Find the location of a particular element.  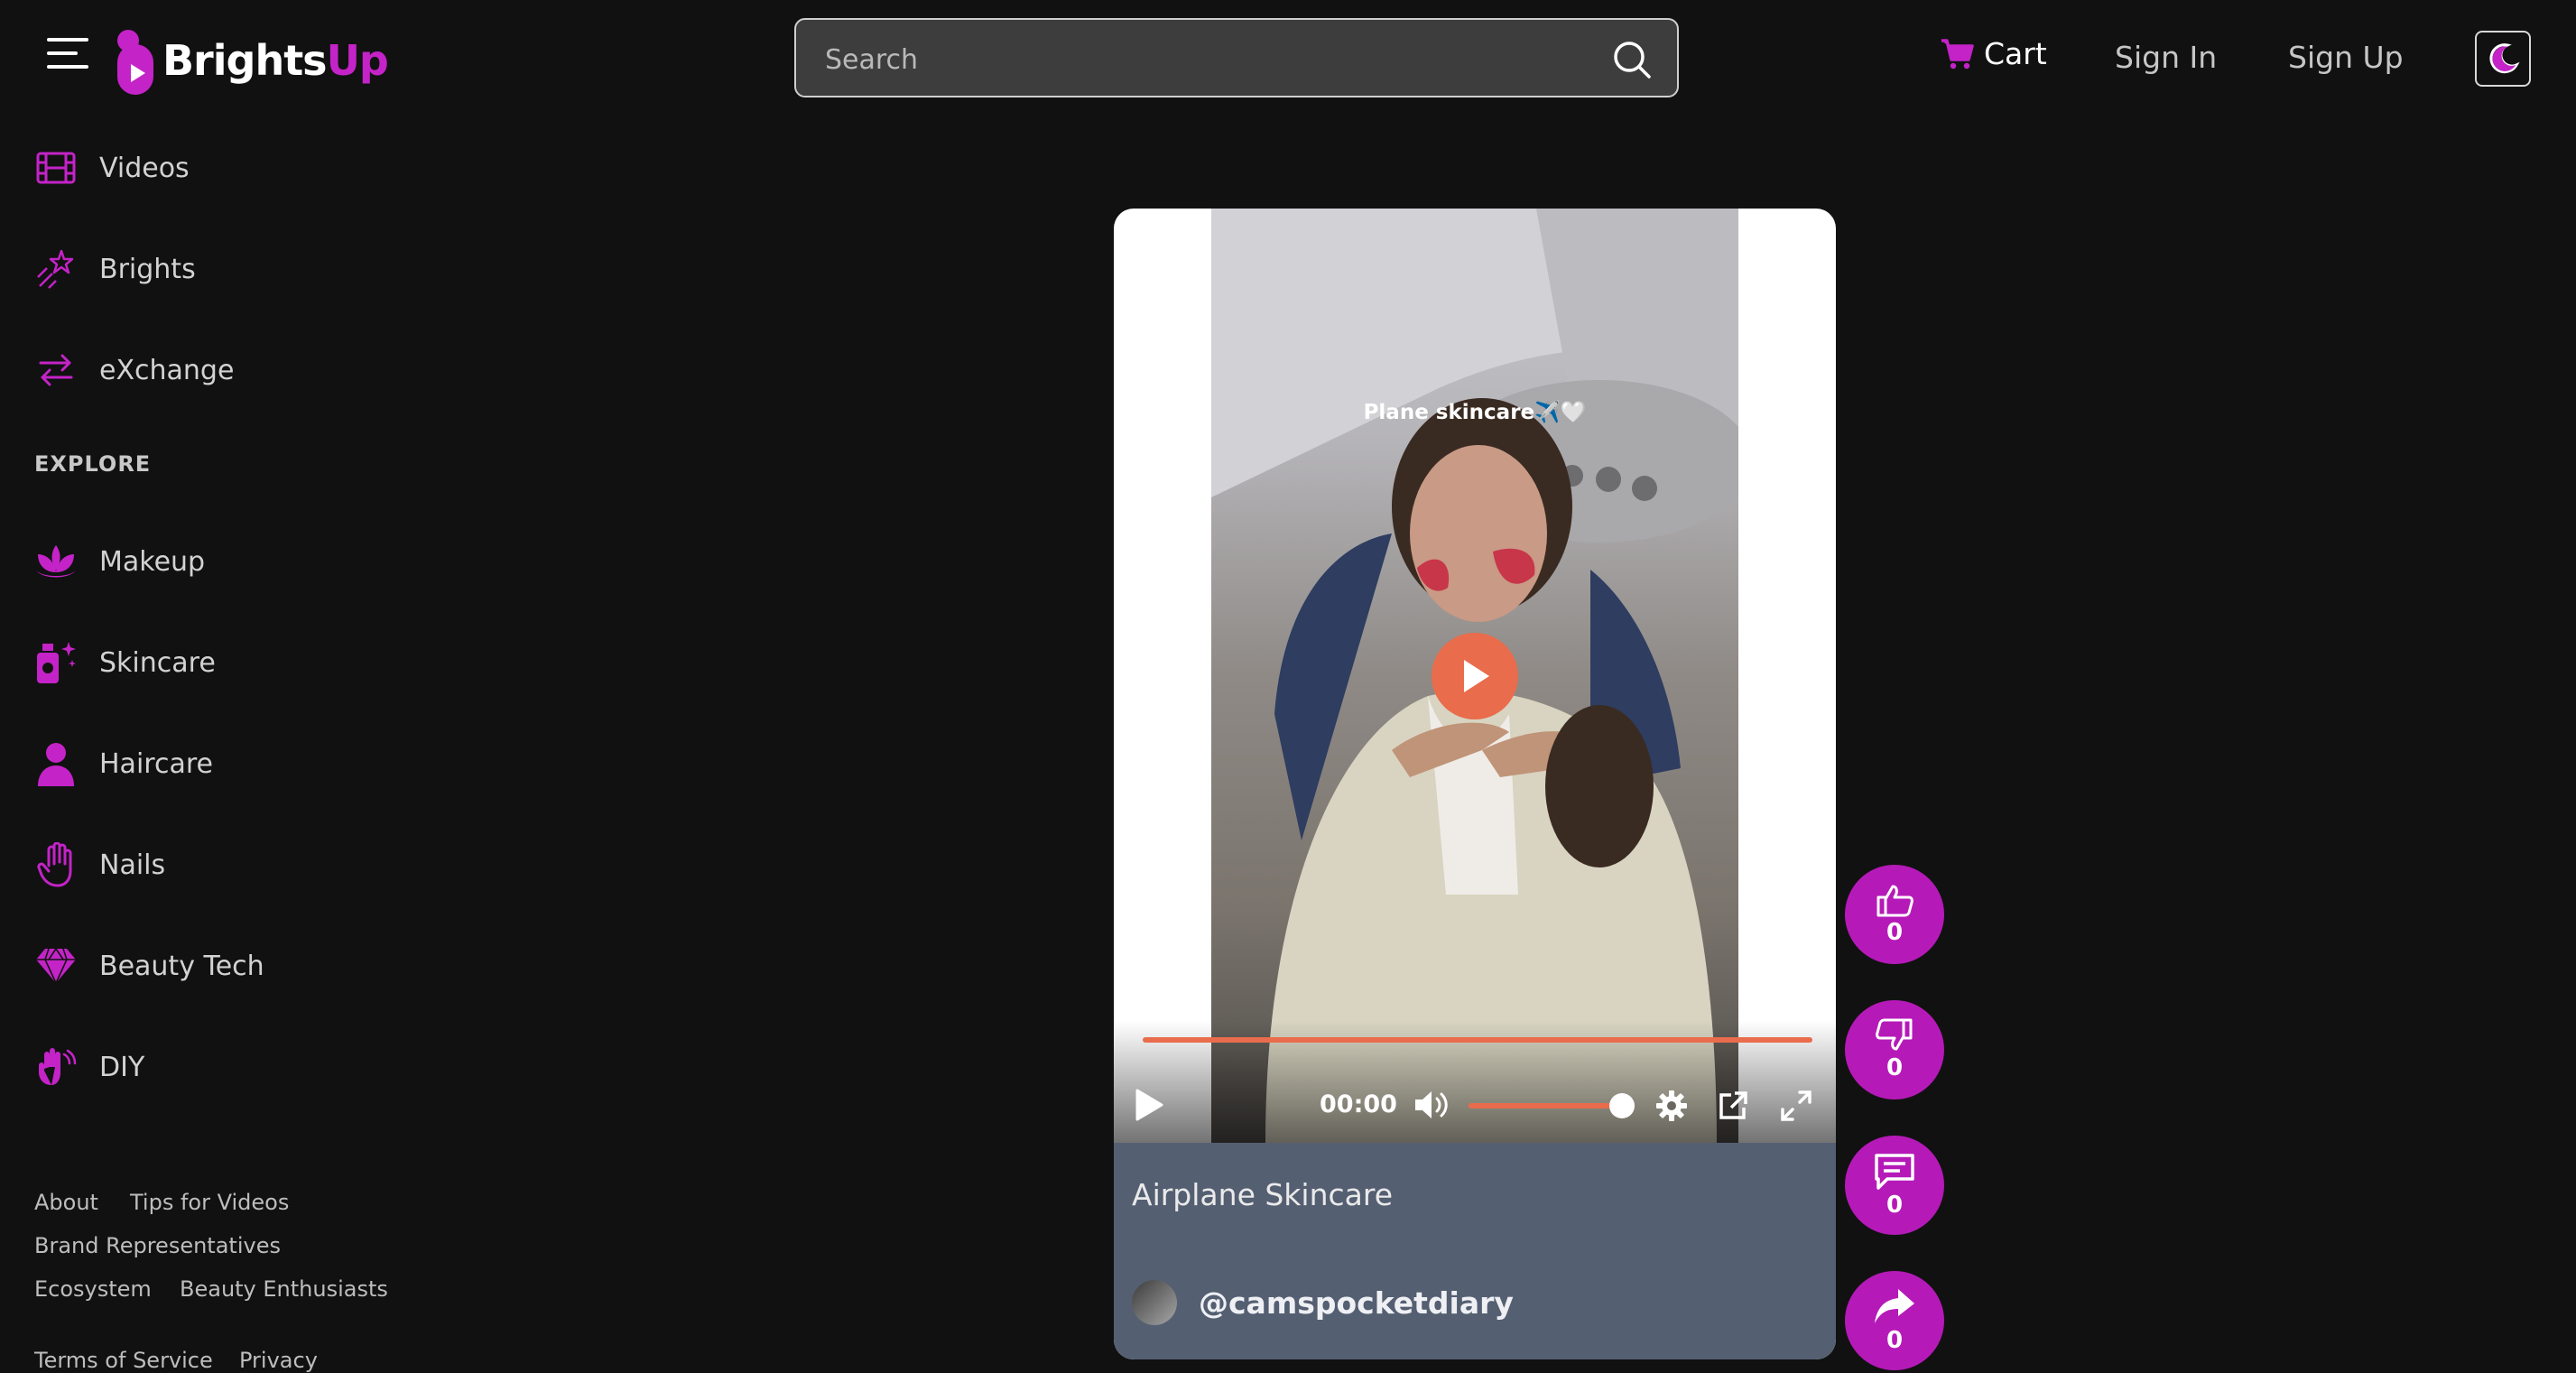

footer-link-terms: Terms of Service is located at coordinates (124, 1360).